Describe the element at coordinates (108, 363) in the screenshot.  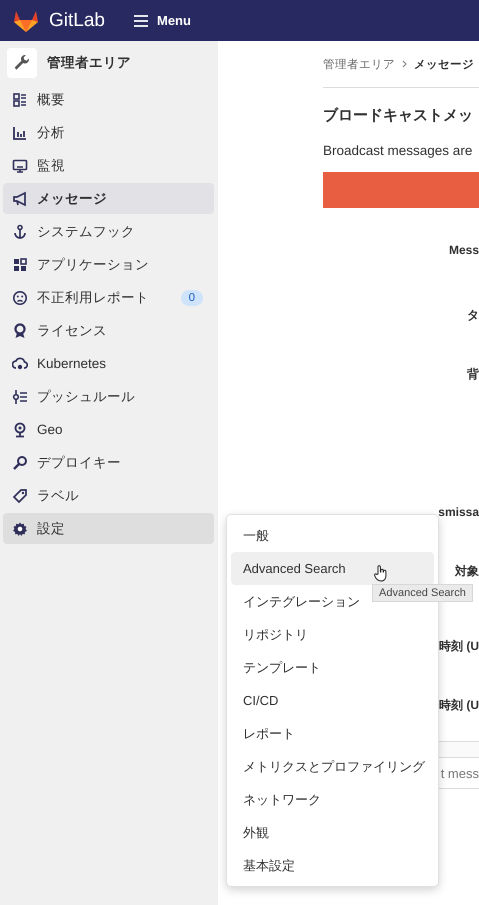
I see `sidebar-item: Kubernetes` at that location.